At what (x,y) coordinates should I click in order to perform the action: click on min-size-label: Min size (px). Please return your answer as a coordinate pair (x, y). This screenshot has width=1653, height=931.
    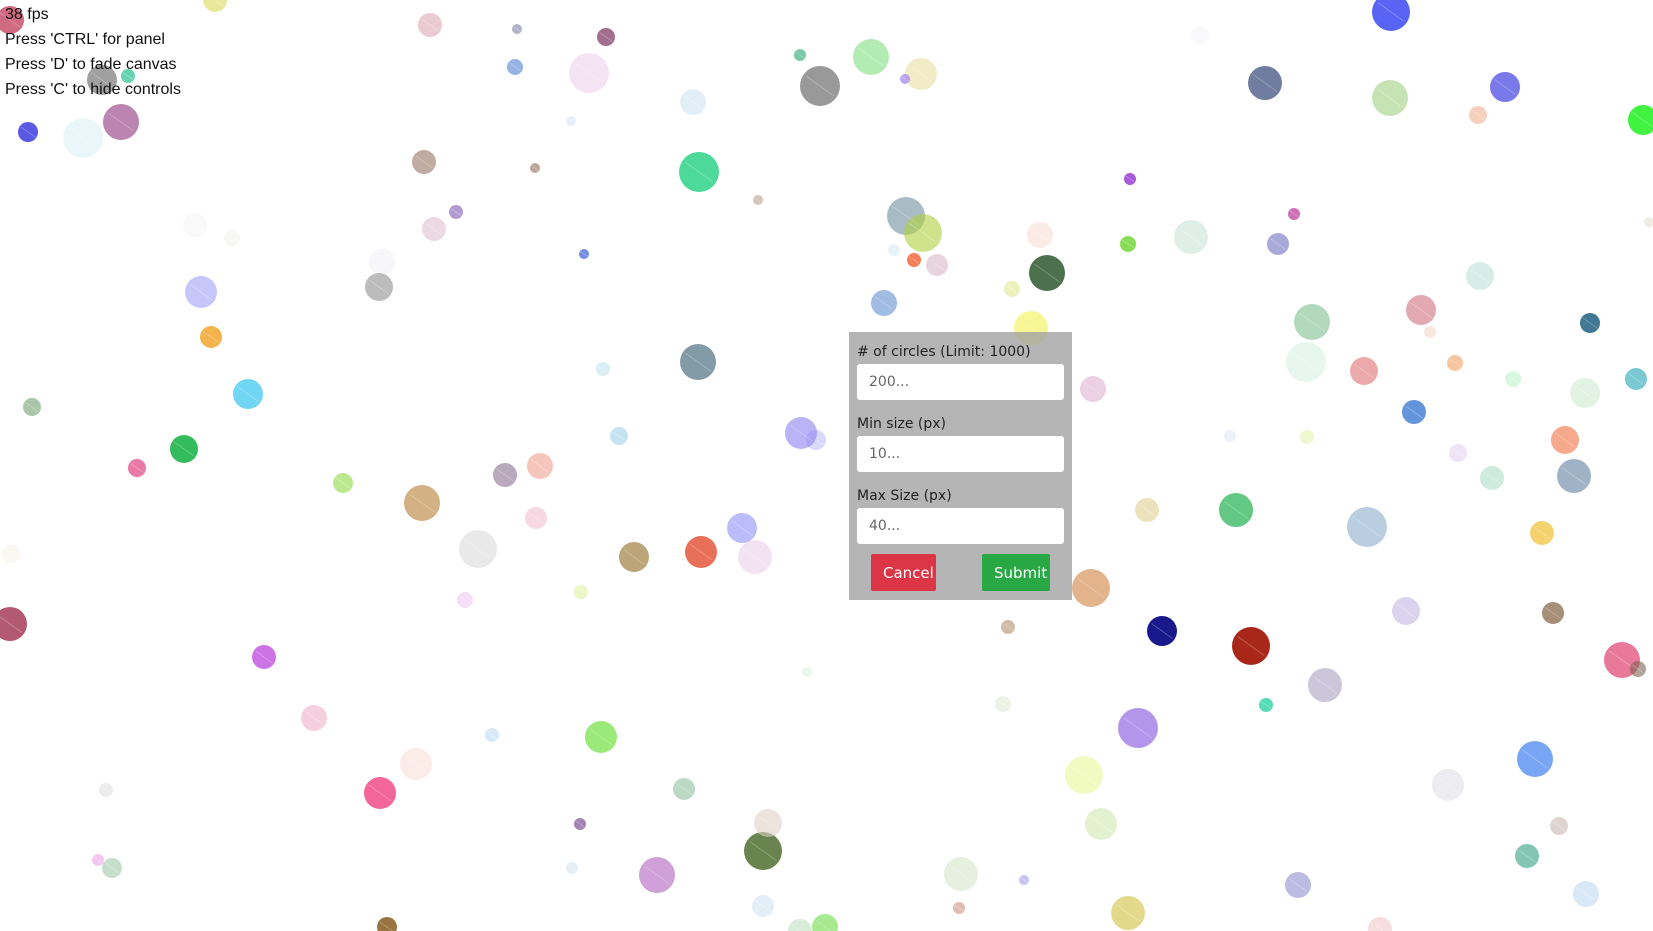
    Looking at the image, I should click on (901, 424).